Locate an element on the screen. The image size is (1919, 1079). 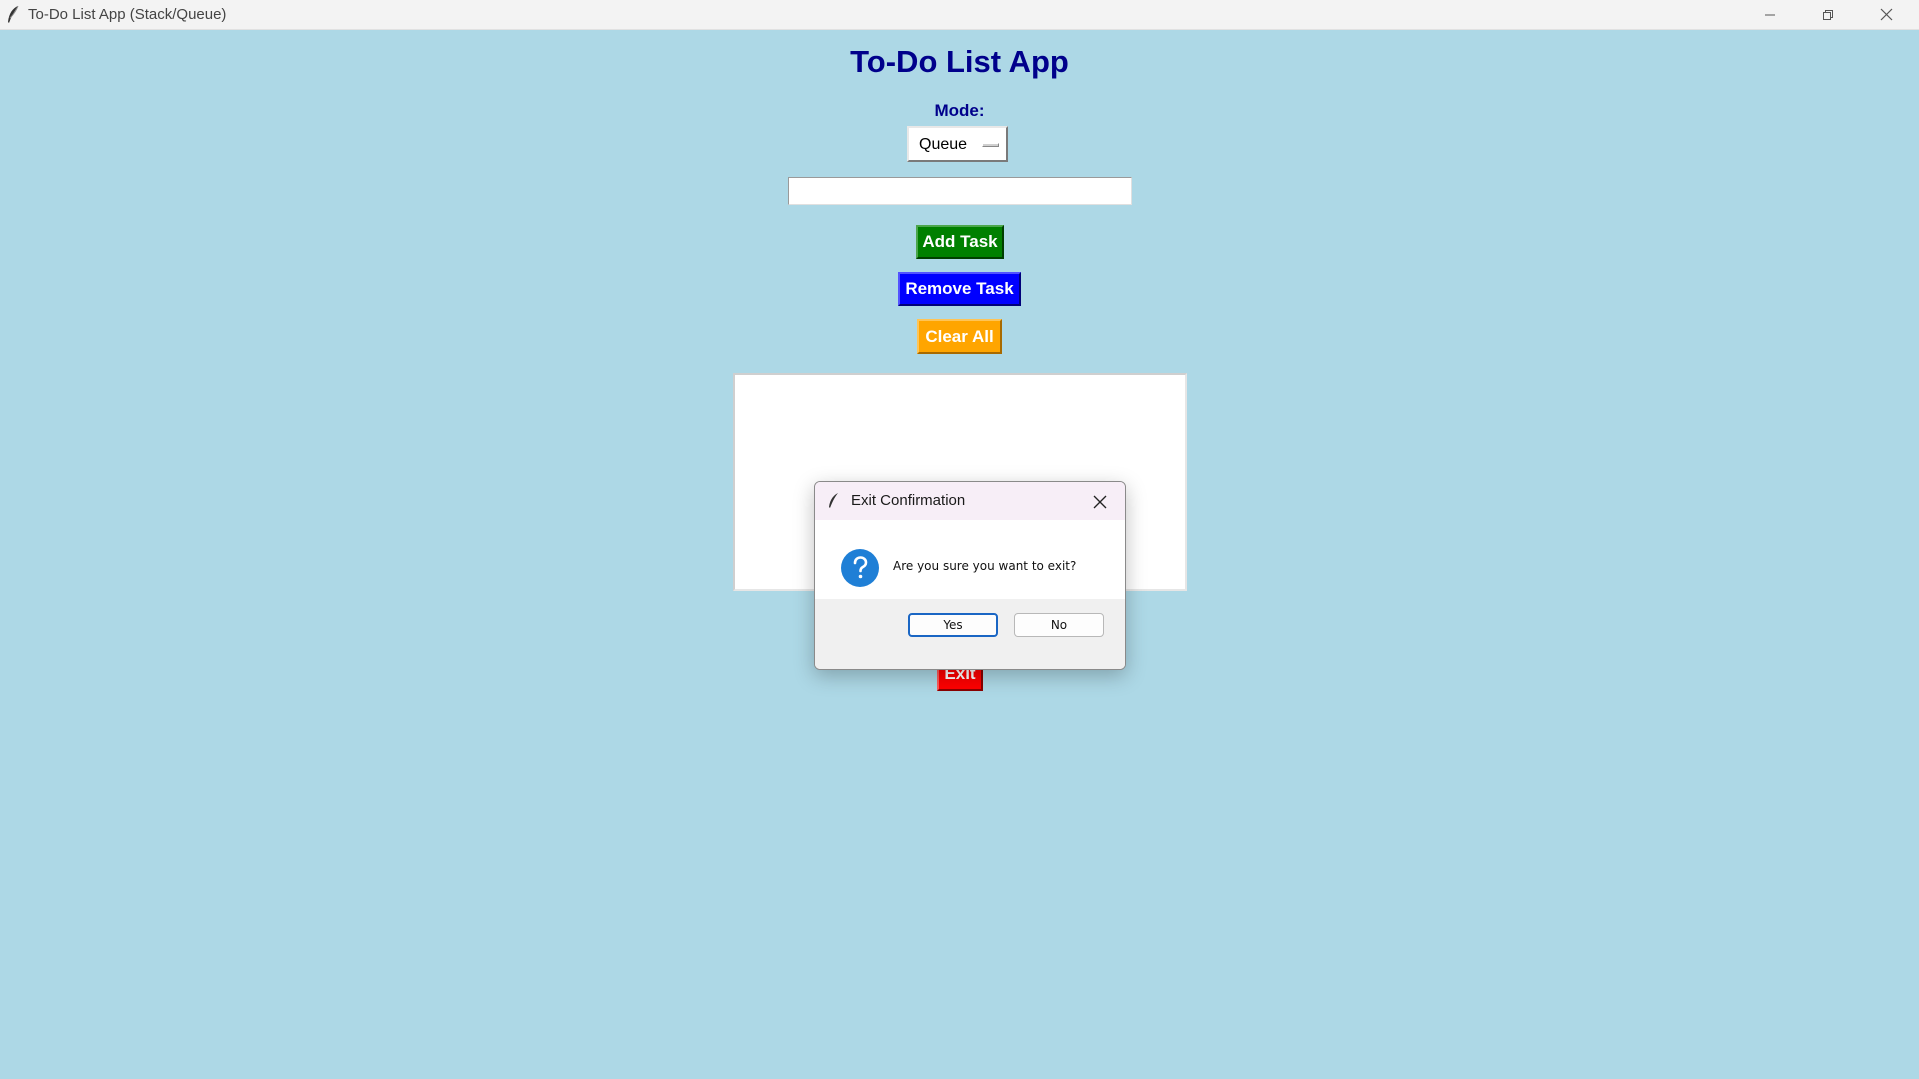
dialog-body: Are you sure you want to exit? is located at coordinates (970, 559).